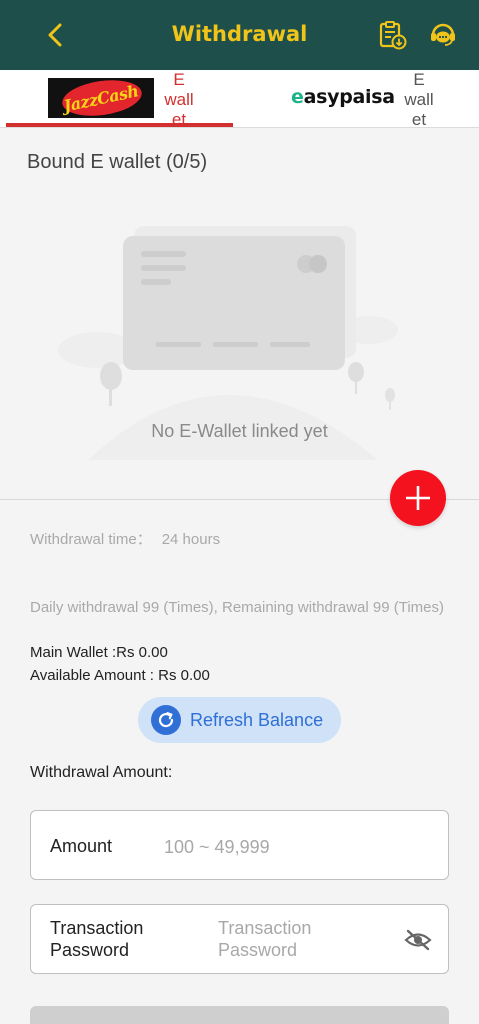 The width and height of the screenshot is (479, 1024). Describe the element at coordinates (119, 125) in the screenshot. I see `active-tab-indicator` at that location.